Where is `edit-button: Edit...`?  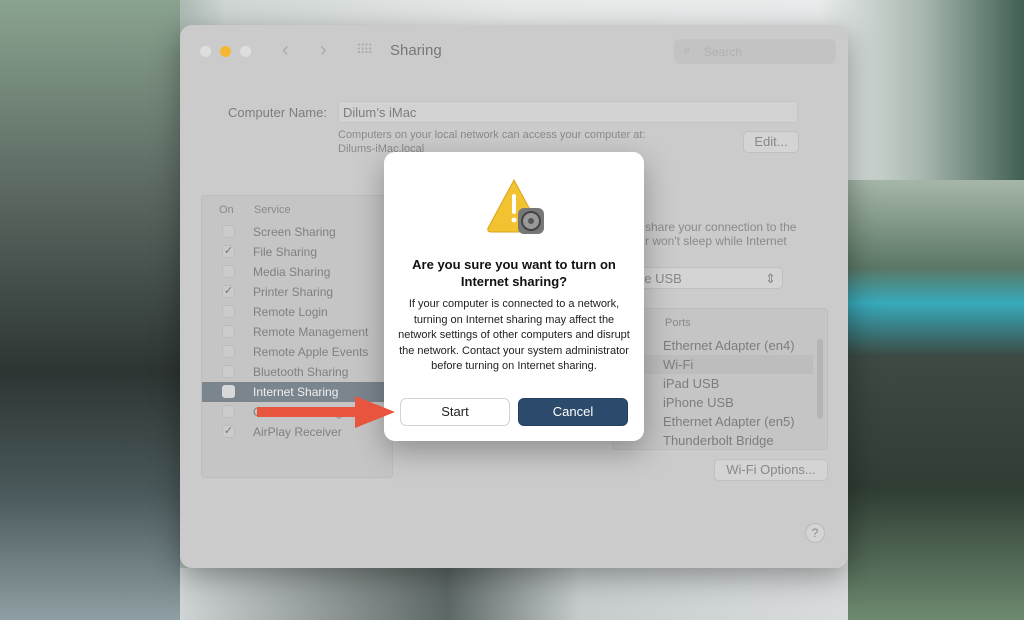
edit-button: Edit... is located at coordinates (771, 142).